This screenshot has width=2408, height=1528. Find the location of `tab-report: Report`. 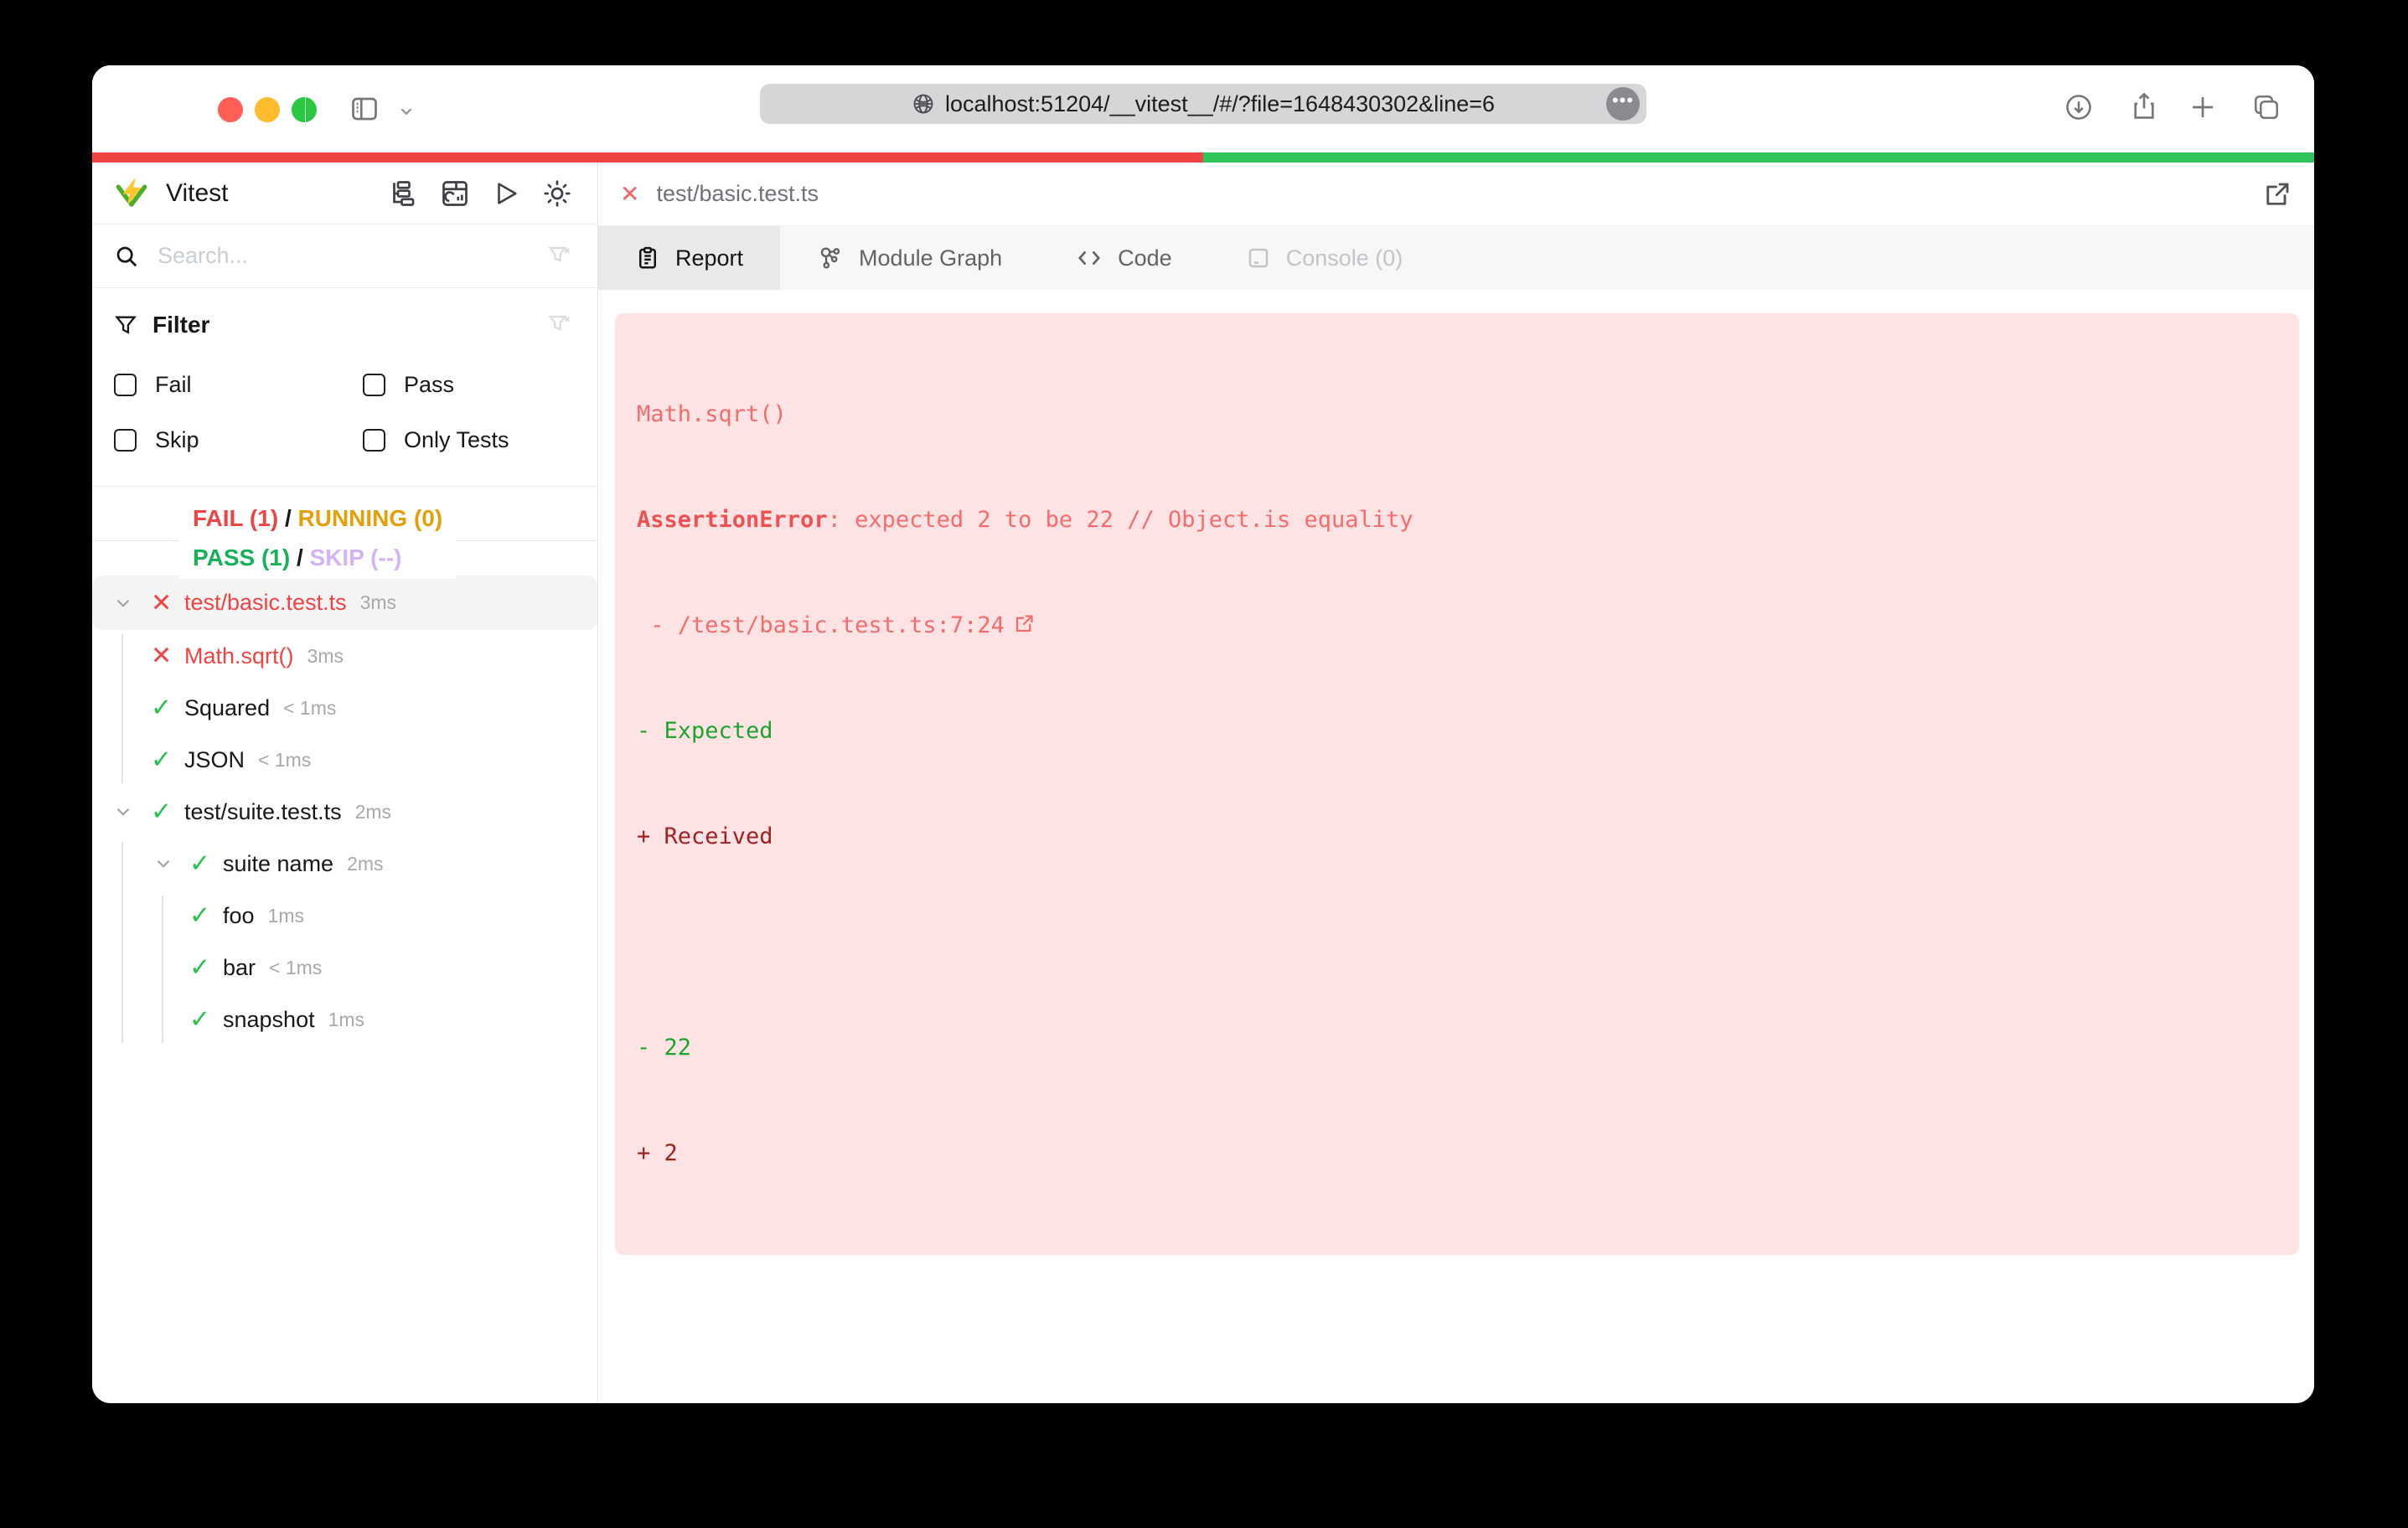

tab-report: Report is located at coordinates (689, 258).